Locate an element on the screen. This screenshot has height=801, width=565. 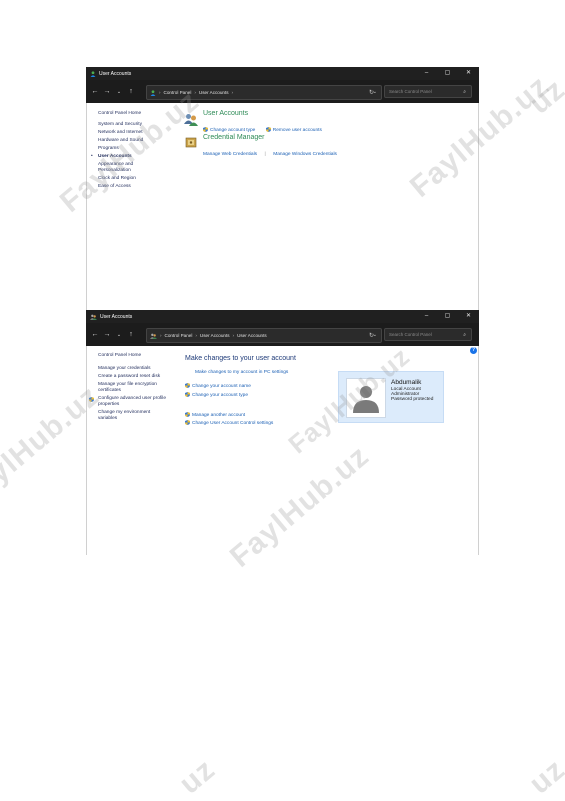
change-account-type-link: Change your account type is located at coordinates (240, 394).